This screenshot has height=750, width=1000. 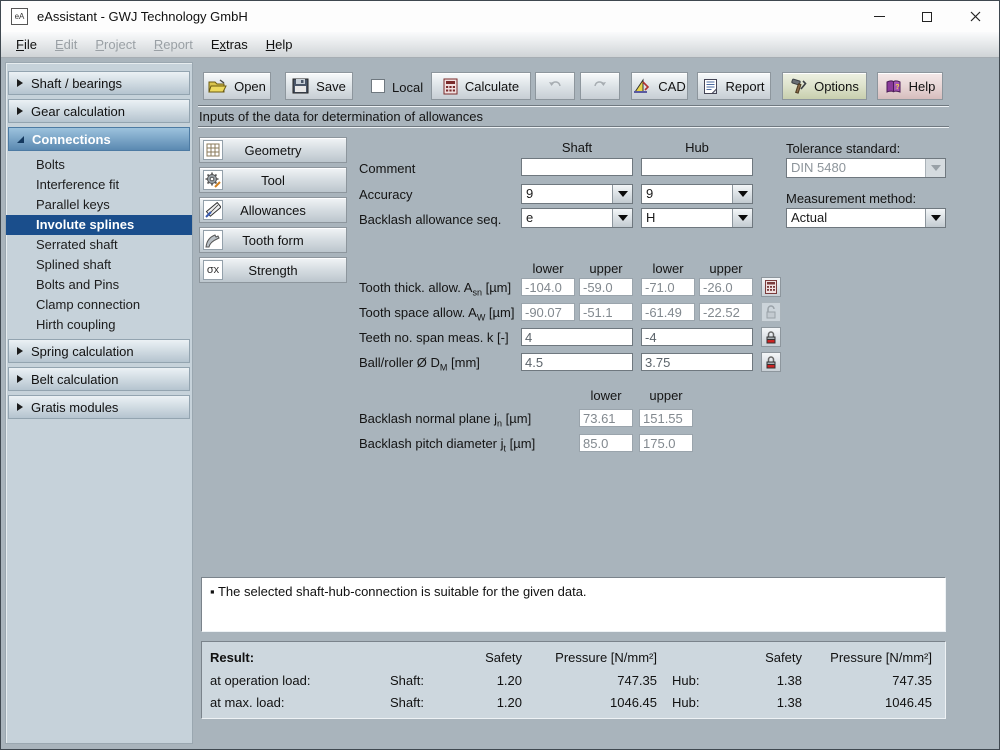 I want to click on sidebar-item-splined-shaft: Splined shaft, so click(x=99, y=265).